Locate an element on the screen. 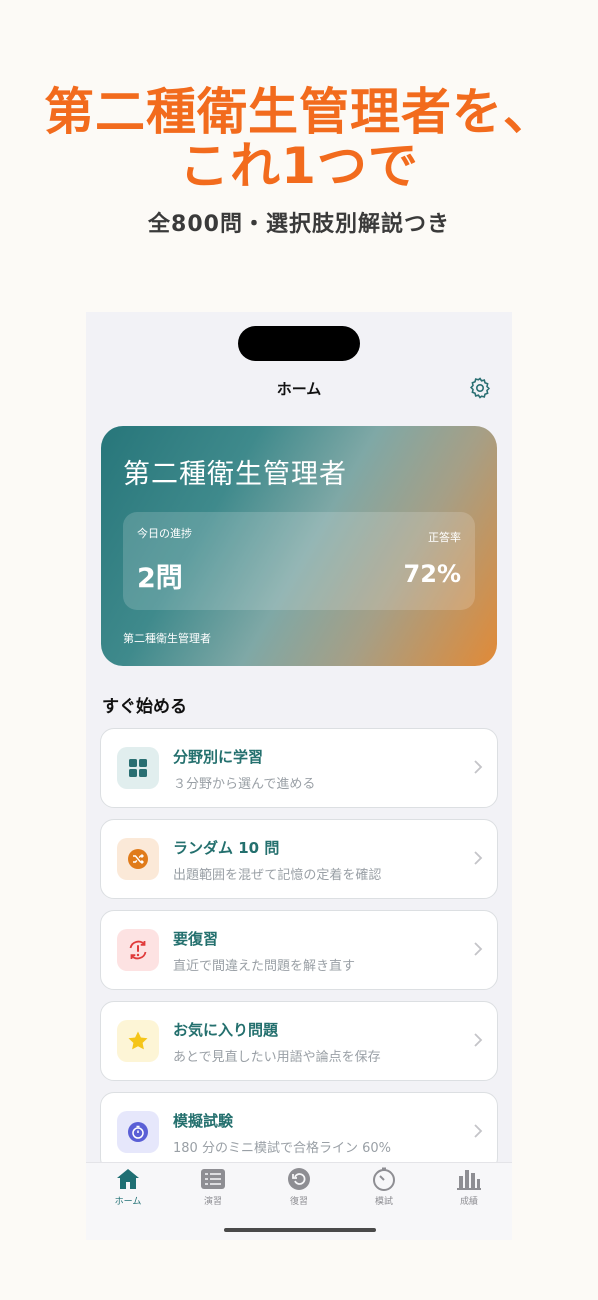 This screenshot has width=598, height=1300. promo-headline-line2: これ1つで is located at coordinates (299, 166).